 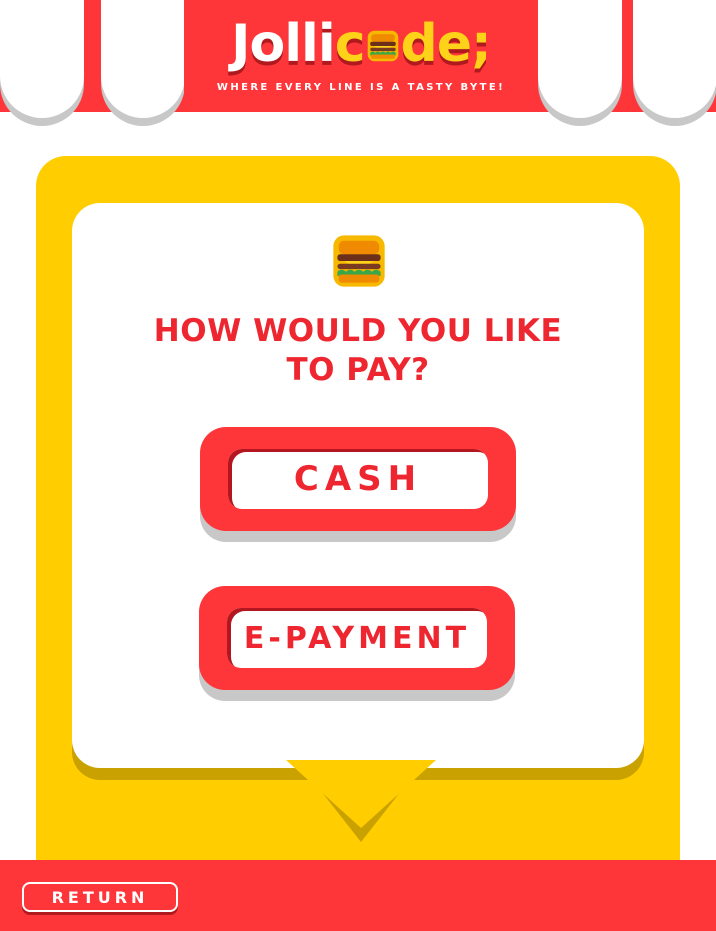 I want to click on footer-bar: RETURN, so click(x=358, y=895).